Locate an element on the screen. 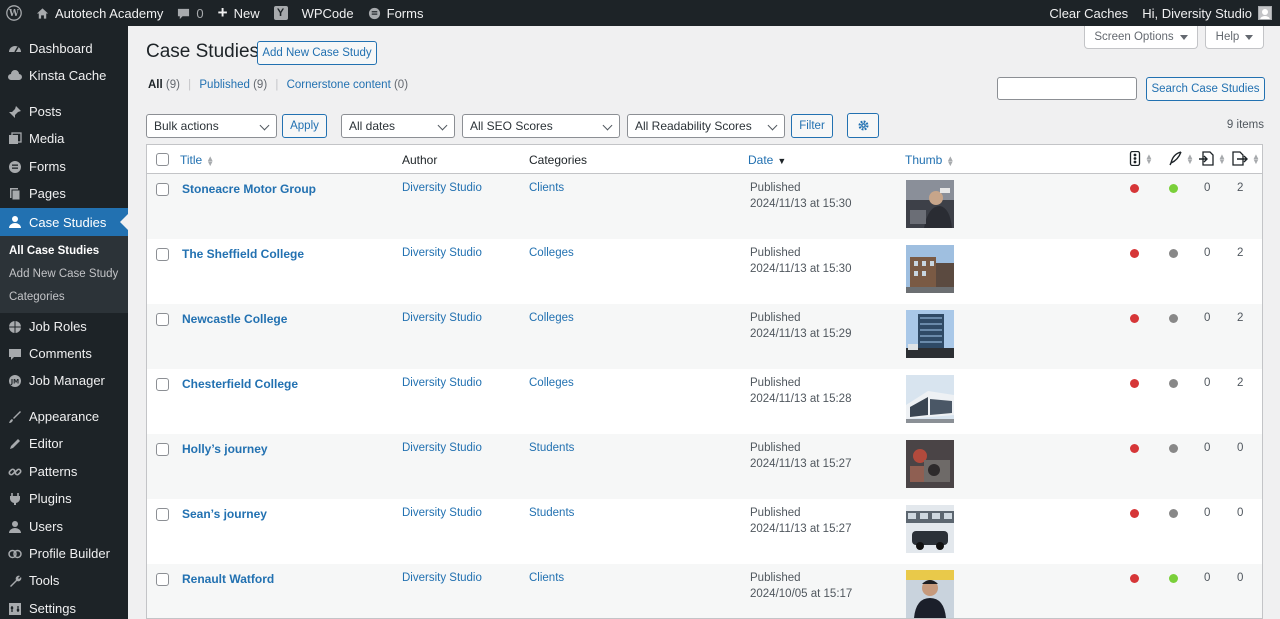 The width and height of the screenshot is (1280, 619). sidebar-item-forms: Forms is located at coordinates (64, 166).